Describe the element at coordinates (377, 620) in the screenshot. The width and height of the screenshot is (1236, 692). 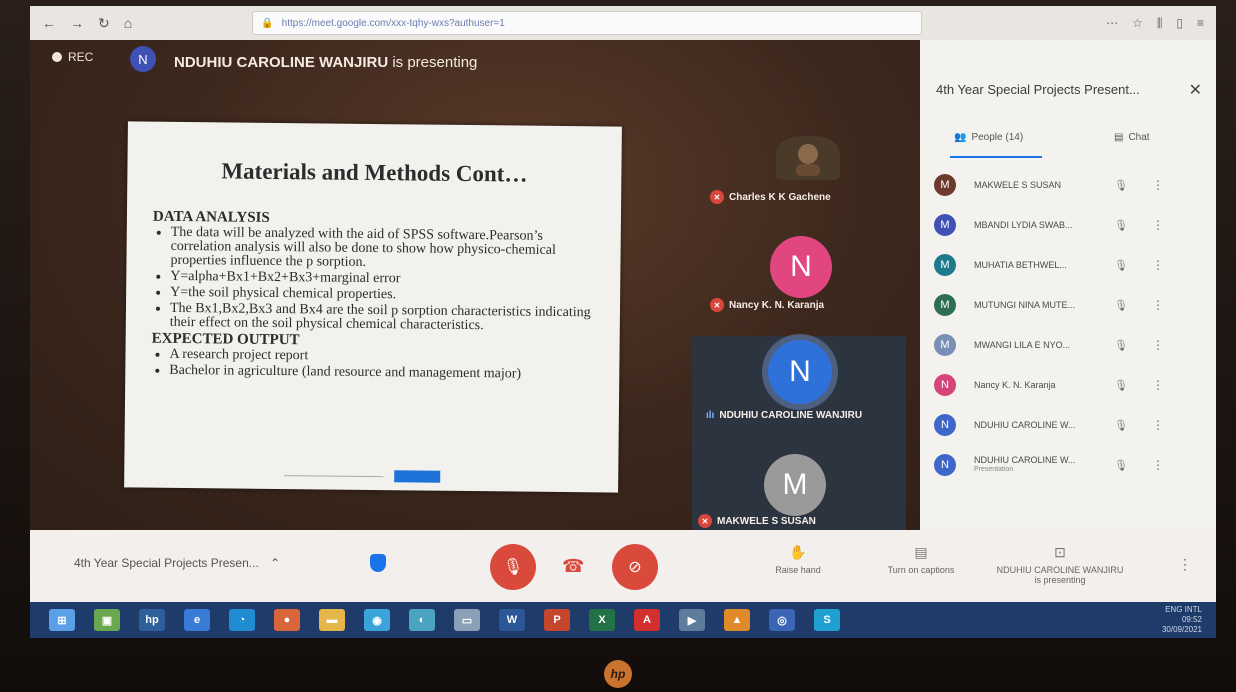
I see `chrome-icon: ◉` at that location.